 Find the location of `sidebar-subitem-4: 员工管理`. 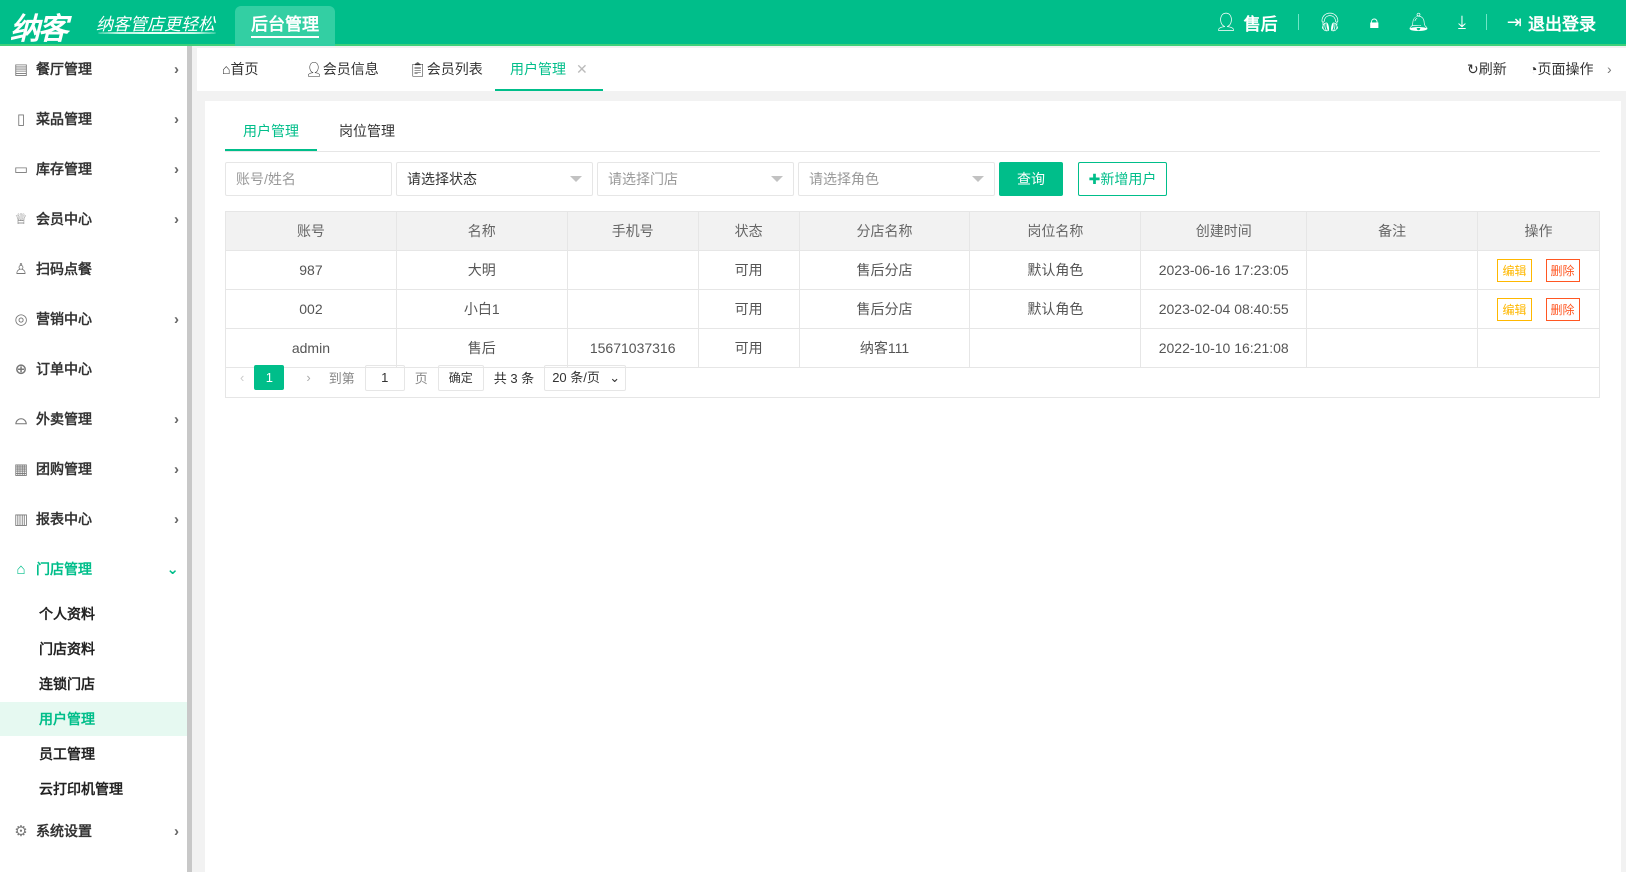

sidebar-subitem-4: 员工管理 is located at coordinates (93, 754).